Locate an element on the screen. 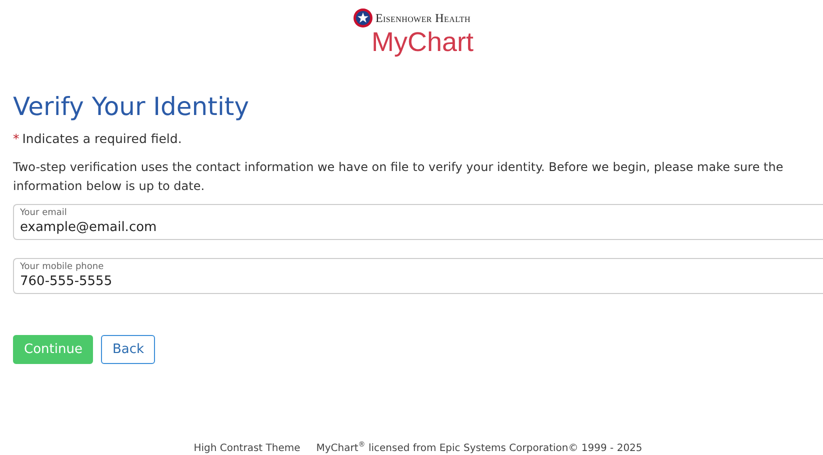 Image resolution: width=823 pixels, height=455 pixels. page-title: Verify Your Identity is located at coordinates (131, 106).